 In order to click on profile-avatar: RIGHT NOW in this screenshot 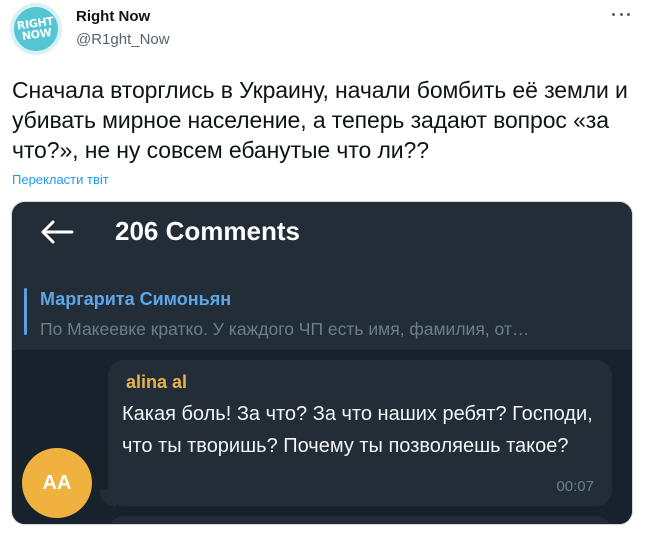, I will do `click(36, 29)`.